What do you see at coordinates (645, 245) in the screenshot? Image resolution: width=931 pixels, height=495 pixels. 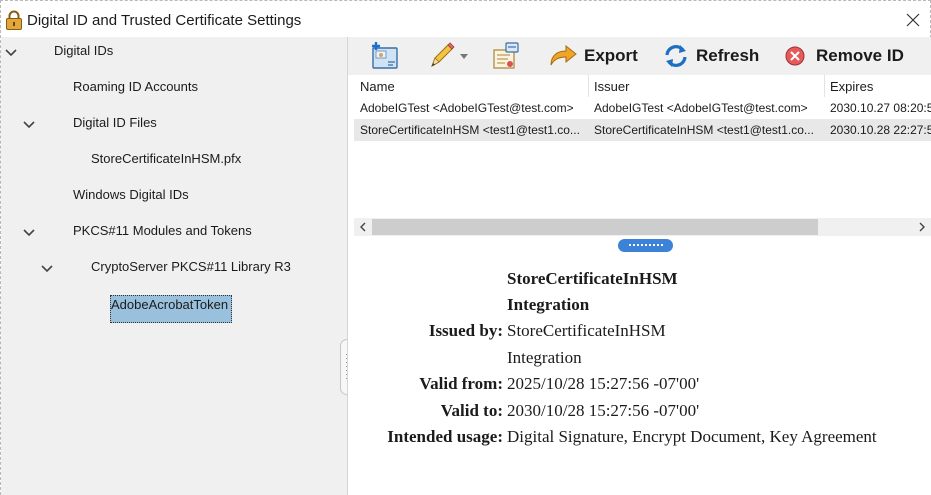 I see `vertical-resize-handle` at bounding box center [645, 245].